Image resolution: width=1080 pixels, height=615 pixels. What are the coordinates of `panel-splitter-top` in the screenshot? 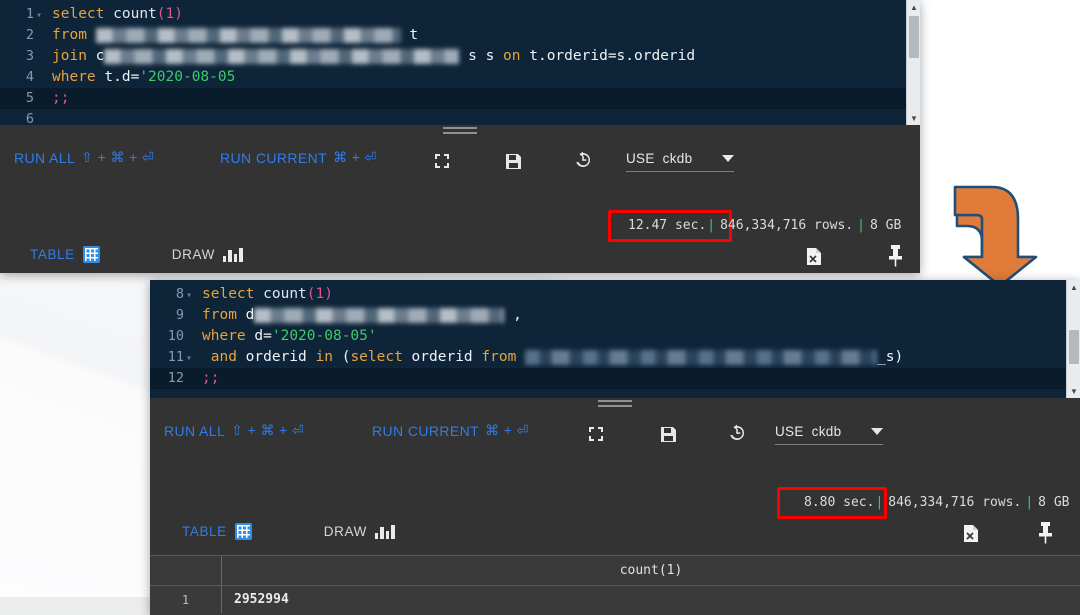 It's located at (460, 131).